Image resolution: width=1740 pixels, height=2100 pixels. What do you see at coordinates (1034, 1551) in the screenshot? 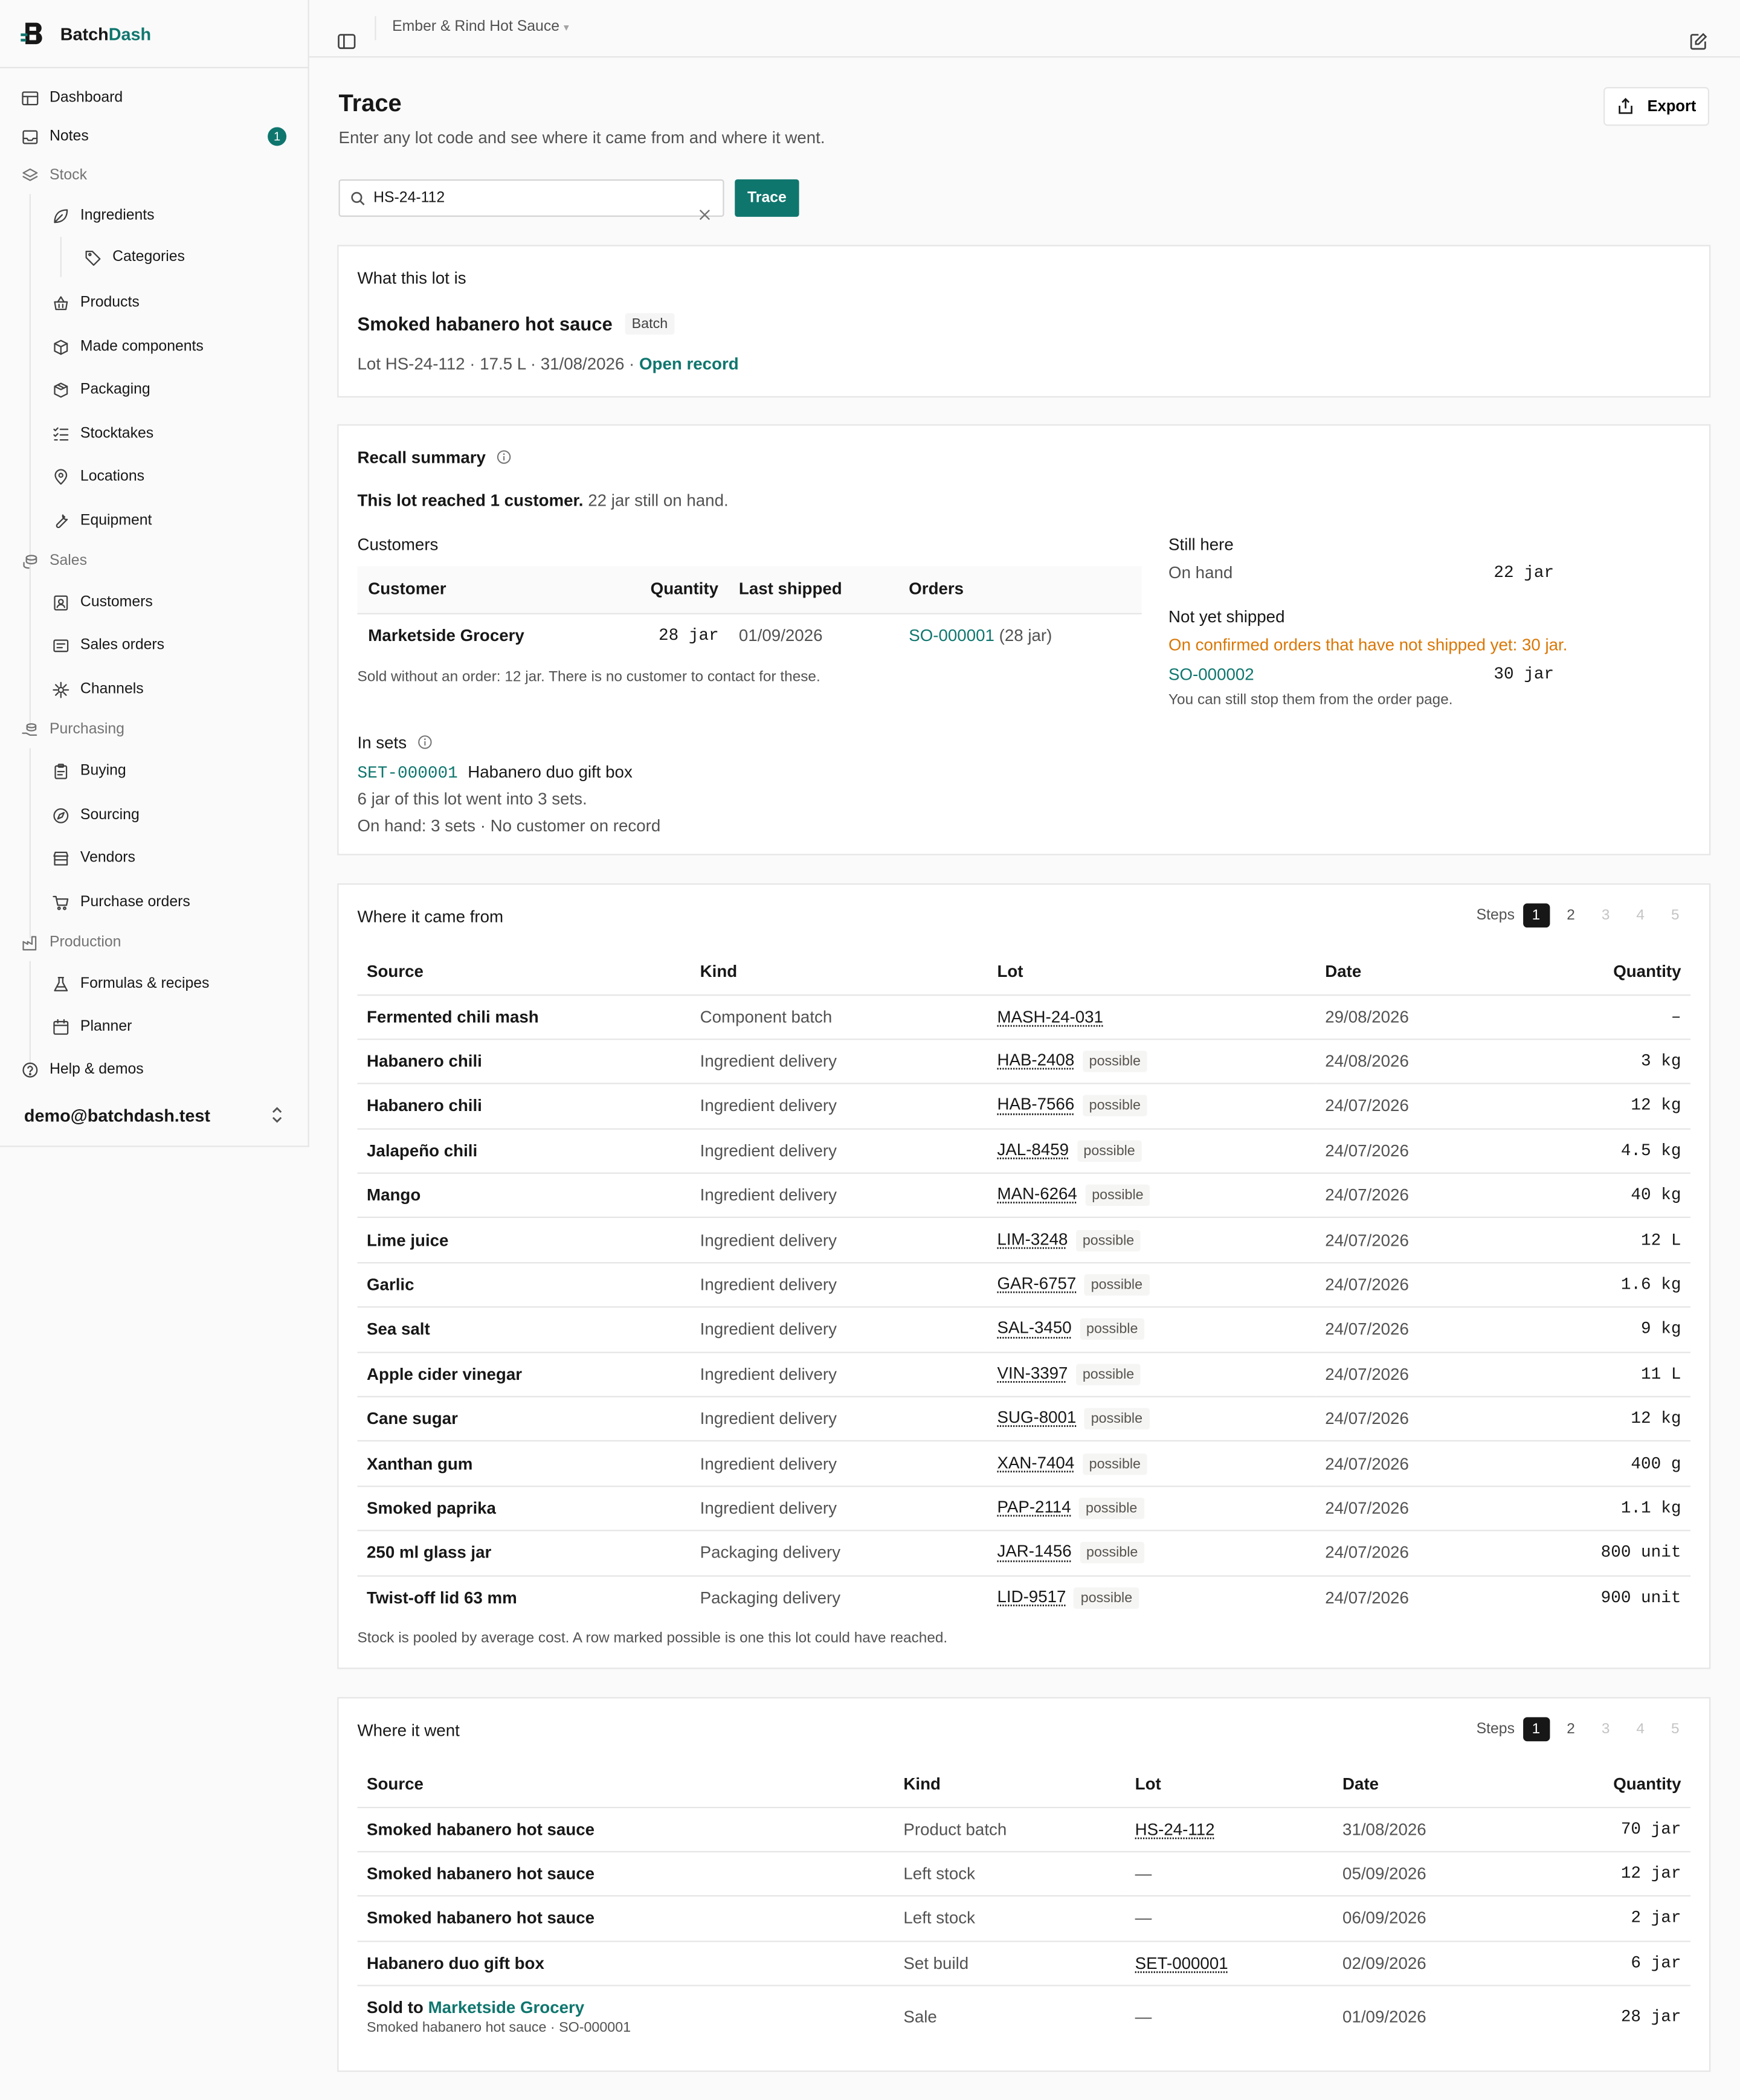
I see `lot-link: JAR-1456` at bounding box center [1034, 1551].